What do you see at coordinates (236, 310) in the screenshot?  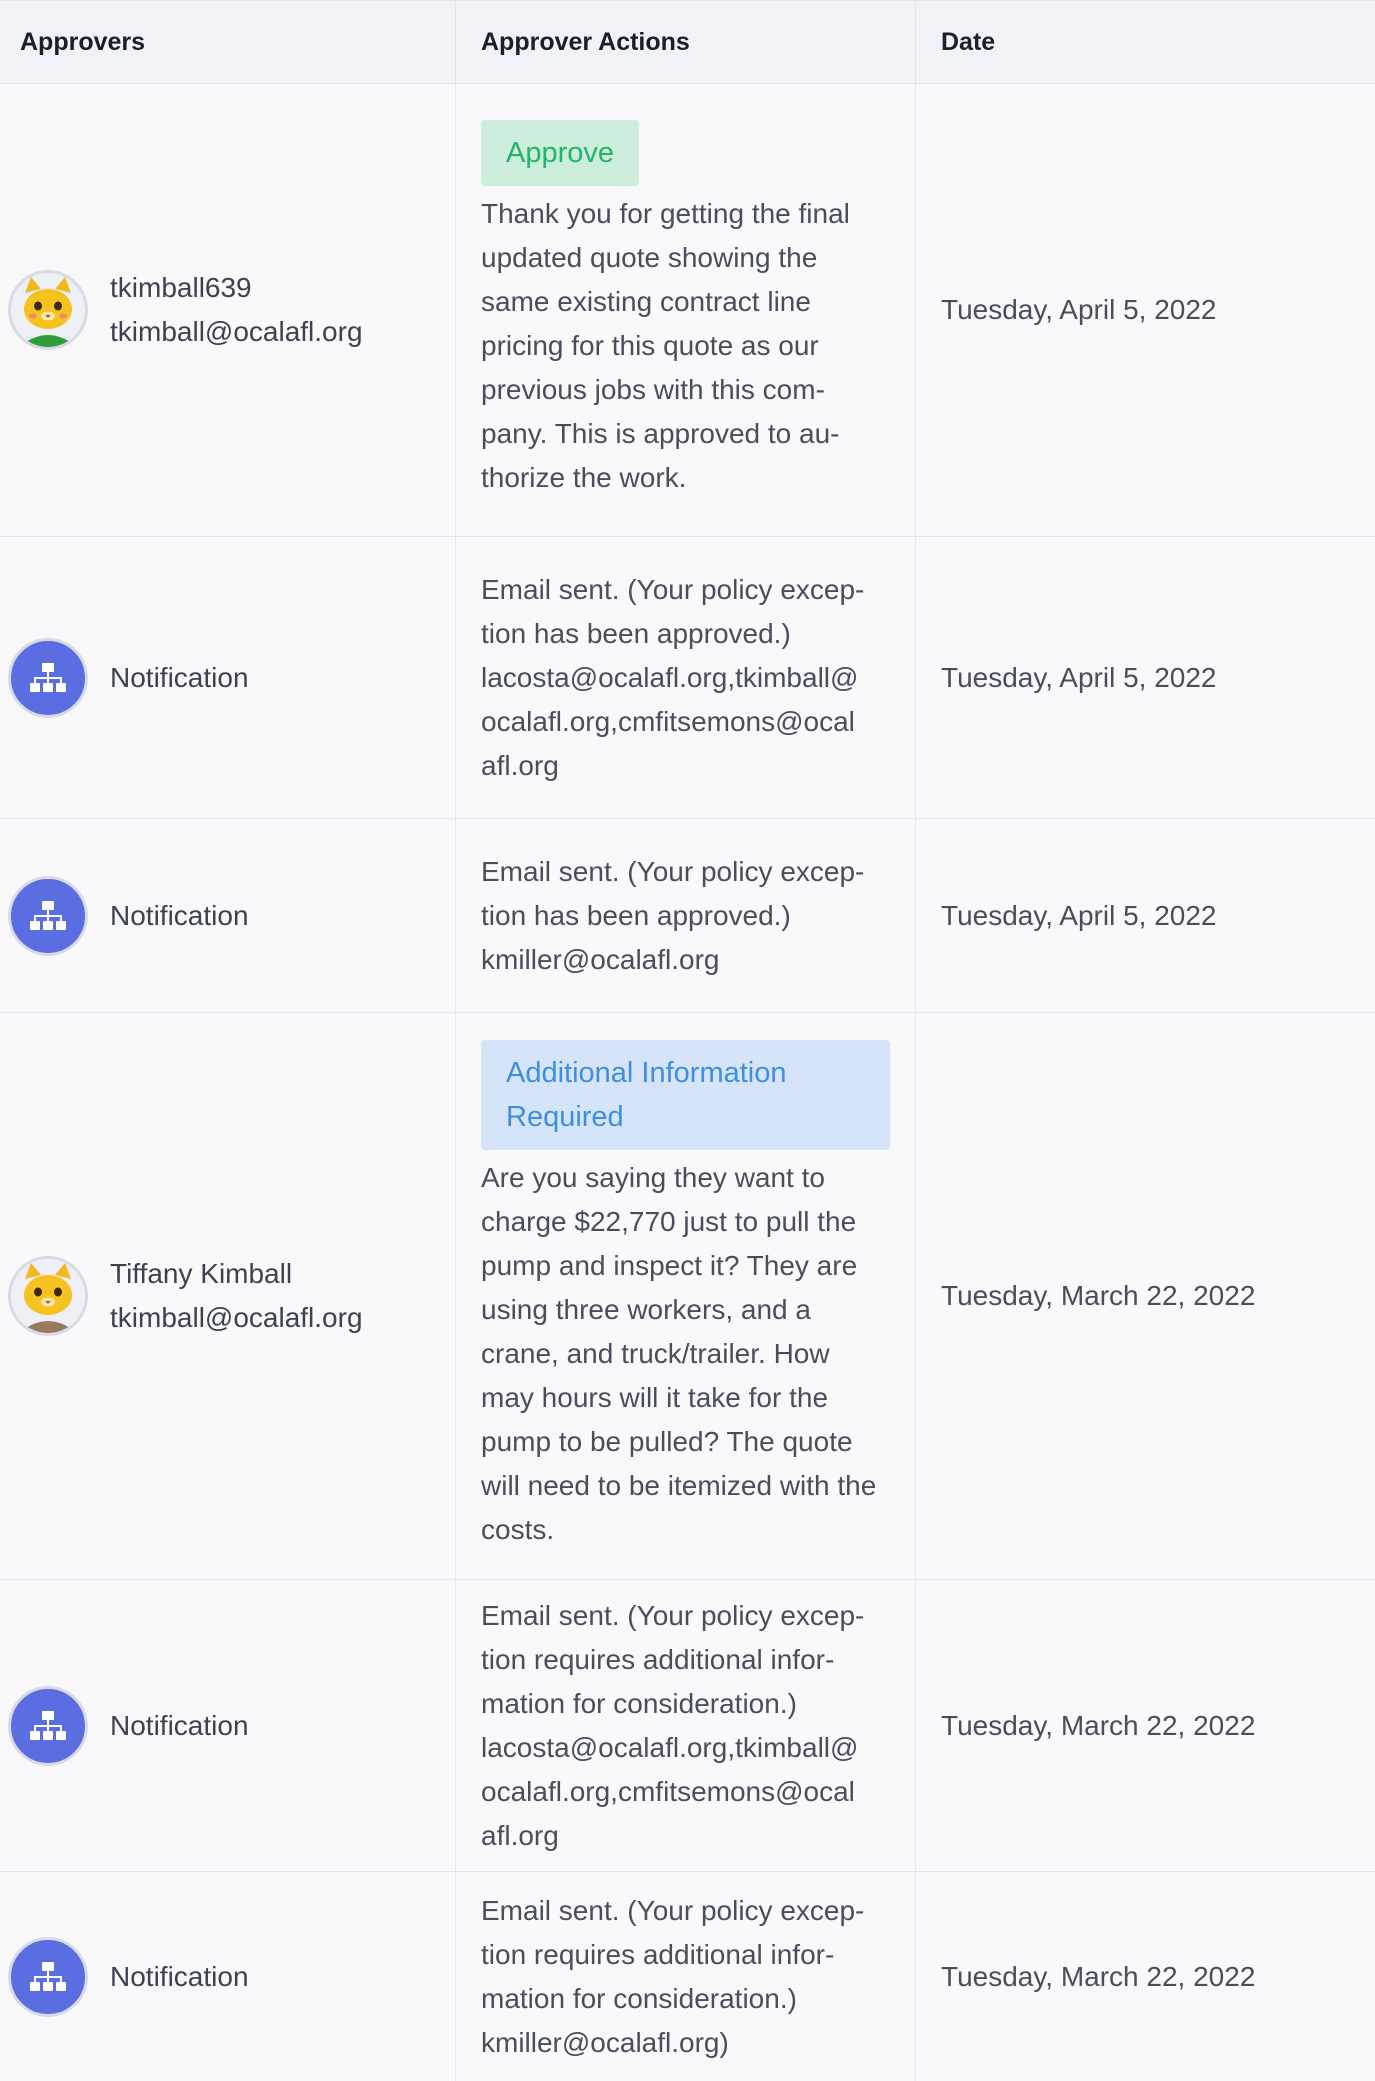 I see `approver-info: tkimball639 tkimball@ocalafl.org` at bounding box center [236, 310].